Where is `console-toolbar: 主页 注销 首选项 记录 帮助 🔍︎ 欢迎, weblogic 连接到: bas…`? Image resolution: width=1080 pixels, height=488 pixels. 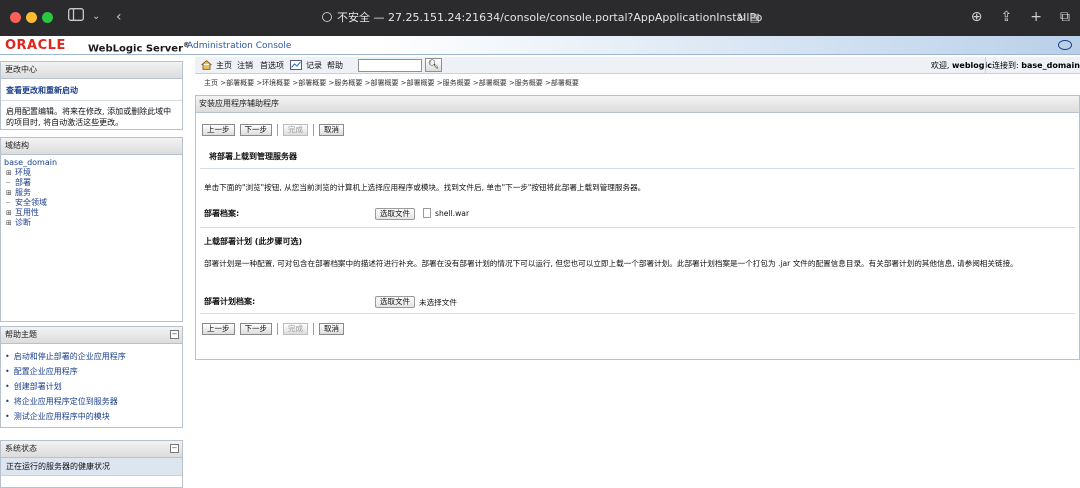 console-toolbar: 主页 注销 首选项 记录 帮助 🔍︎ 欢迎, weblogic 连接到: bas… is located at coordinates (637, 65).